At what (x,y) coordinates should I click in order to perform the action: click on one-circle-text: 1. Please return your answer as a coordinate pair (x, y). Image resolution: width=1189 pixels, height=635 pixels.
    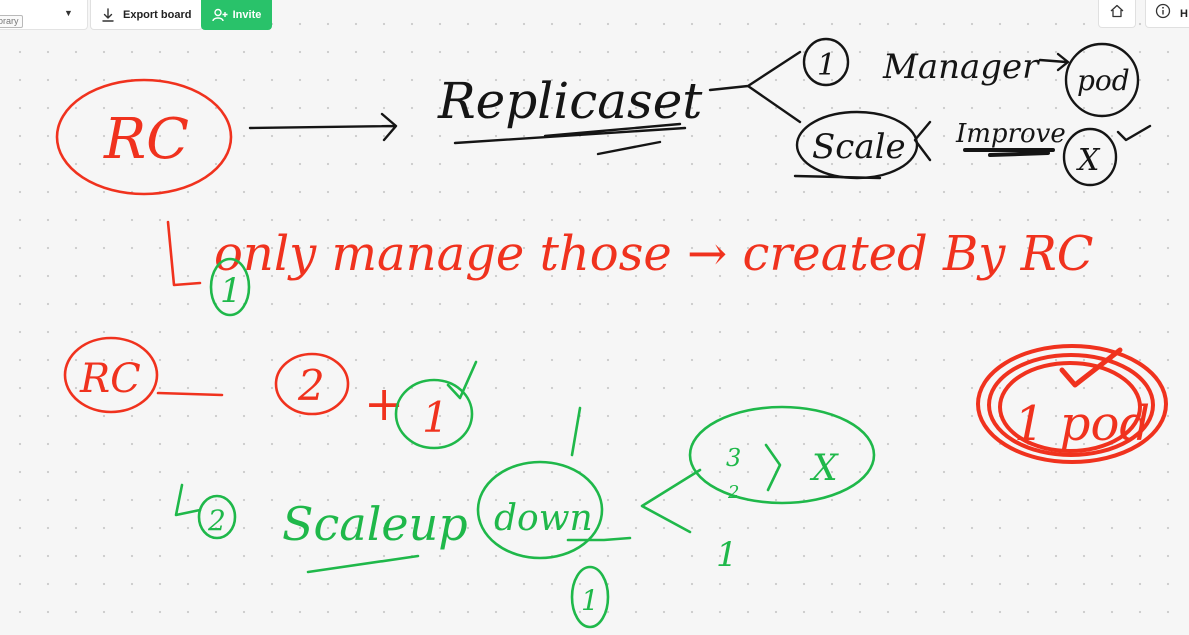
    Looking at the image, I should click on (826, 65).